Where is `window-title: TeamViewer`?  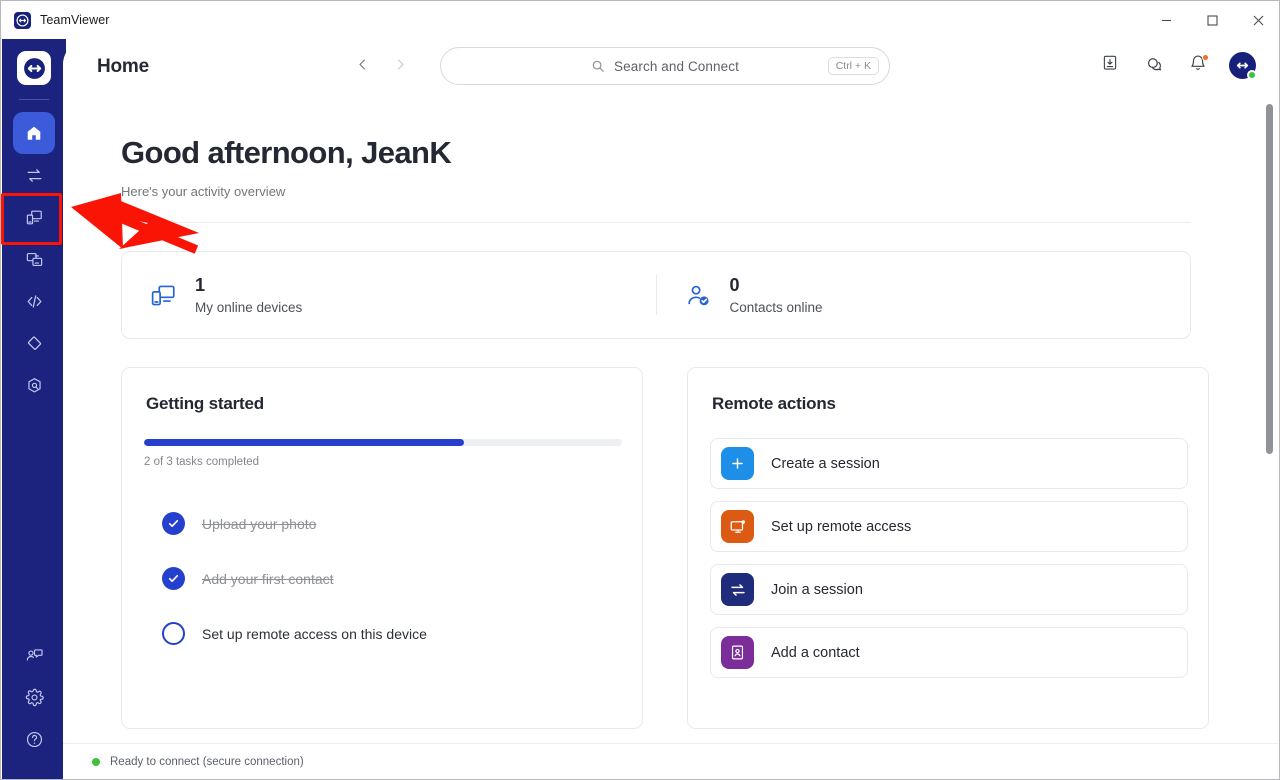 window-title: TeamViewer is located at coordinates (75, 20).